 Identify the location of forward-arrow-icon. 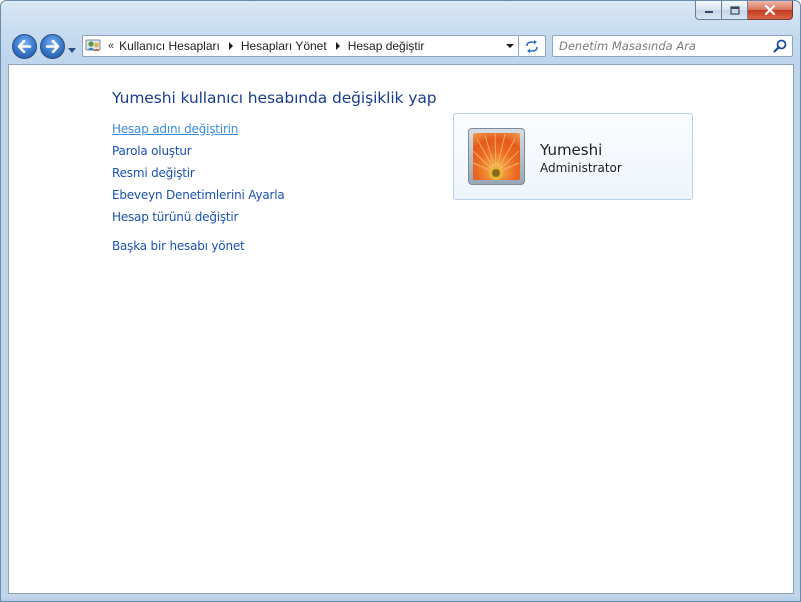
(52, 46).